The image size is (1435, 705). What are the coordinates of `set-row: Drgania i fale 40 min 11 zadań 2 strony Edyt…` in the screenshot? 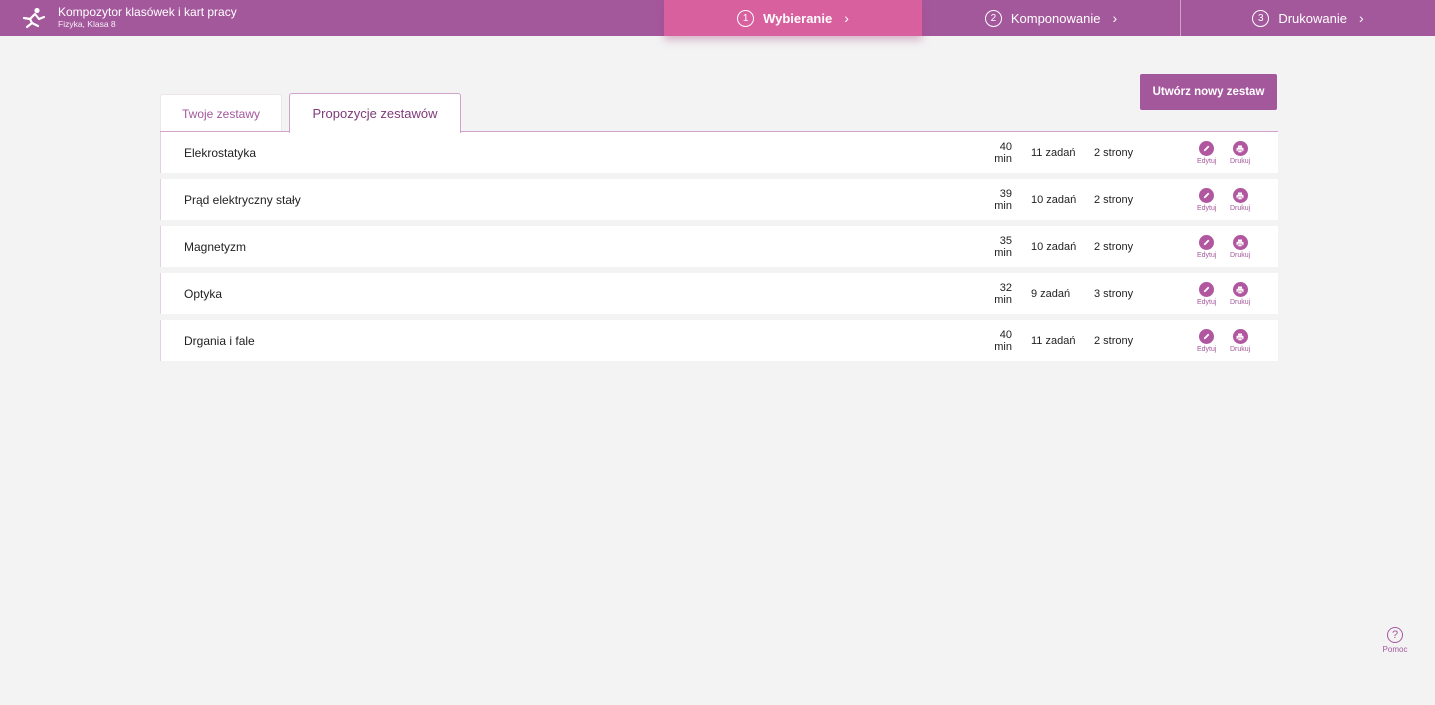 It's located at (719, 340).